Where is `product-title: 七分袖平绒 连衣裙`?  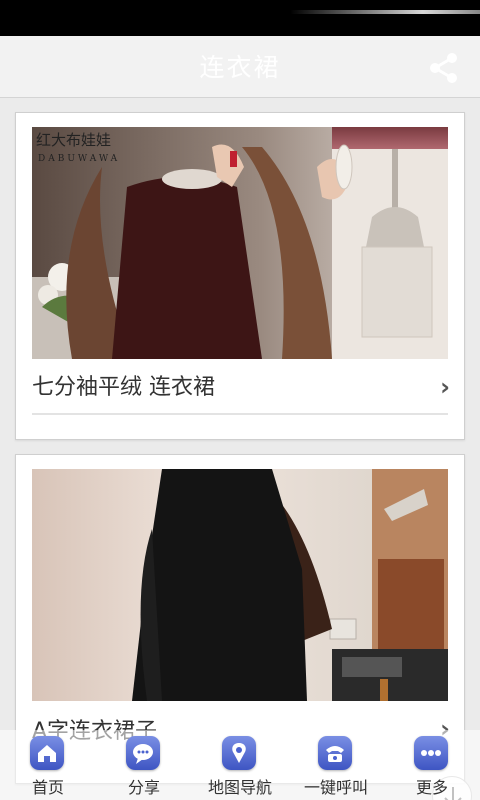
product-title: 七分袖平绒 连衣裙 is located at coordinates (123, 385).